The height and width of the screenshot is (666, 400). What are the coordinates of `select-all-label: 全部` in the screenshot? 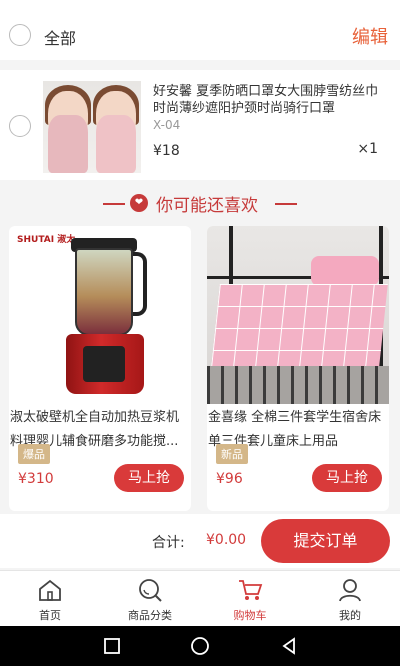 It's located at (60, 37).